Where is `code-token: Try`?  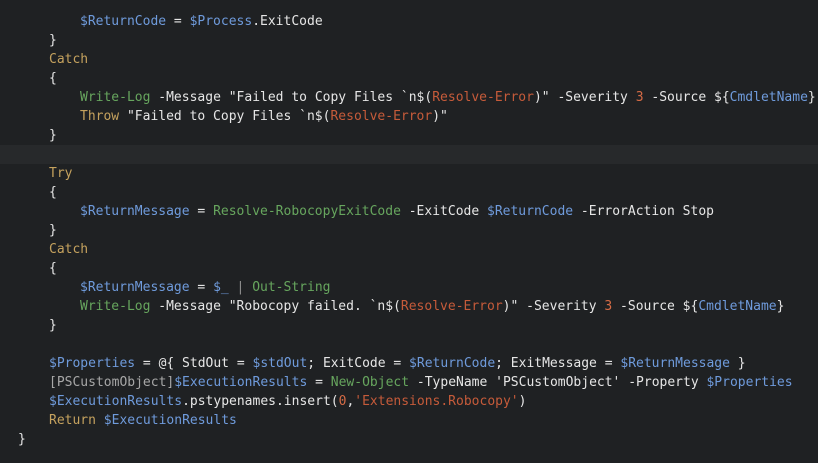
code-token: Try is located at coordinates (61, 173).